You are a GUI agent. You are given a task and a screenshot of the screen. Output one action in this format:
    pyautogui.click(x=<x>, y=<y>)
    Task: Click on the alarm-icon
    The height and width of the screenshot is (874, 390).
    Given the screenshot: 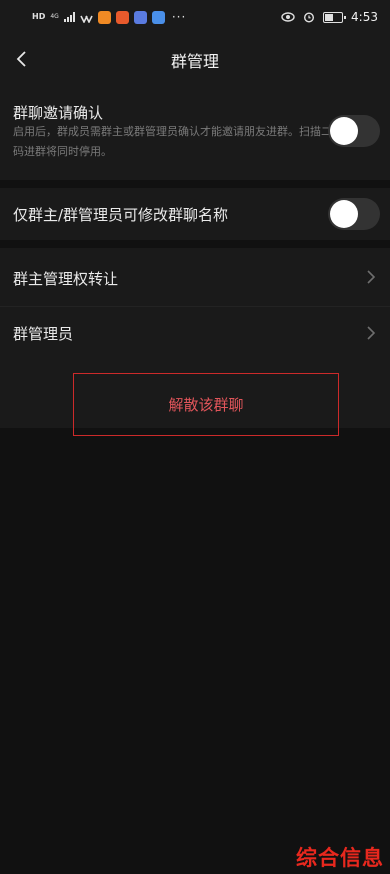 What is the action you would take?
    pyautogui.click(x=309, y=17)
    